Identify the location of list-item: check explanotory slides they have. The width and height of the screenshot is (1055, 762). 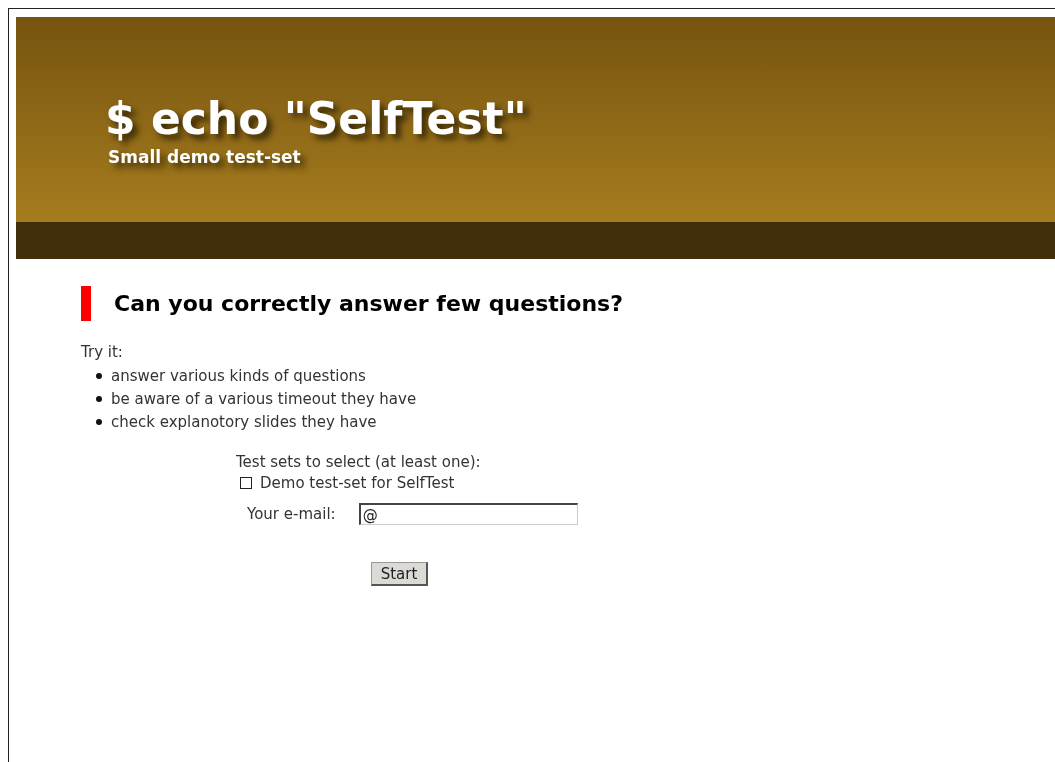
(244, 421).